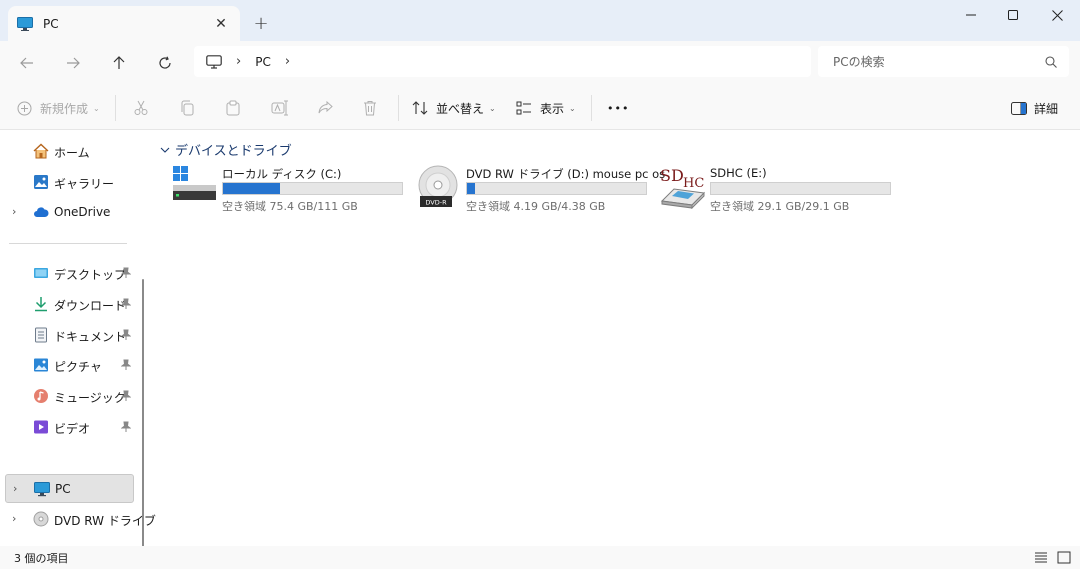 The height and width of the screenshot is (569, 1080). I want to click on view-button: 表示 ⌄, so click(546, 108).